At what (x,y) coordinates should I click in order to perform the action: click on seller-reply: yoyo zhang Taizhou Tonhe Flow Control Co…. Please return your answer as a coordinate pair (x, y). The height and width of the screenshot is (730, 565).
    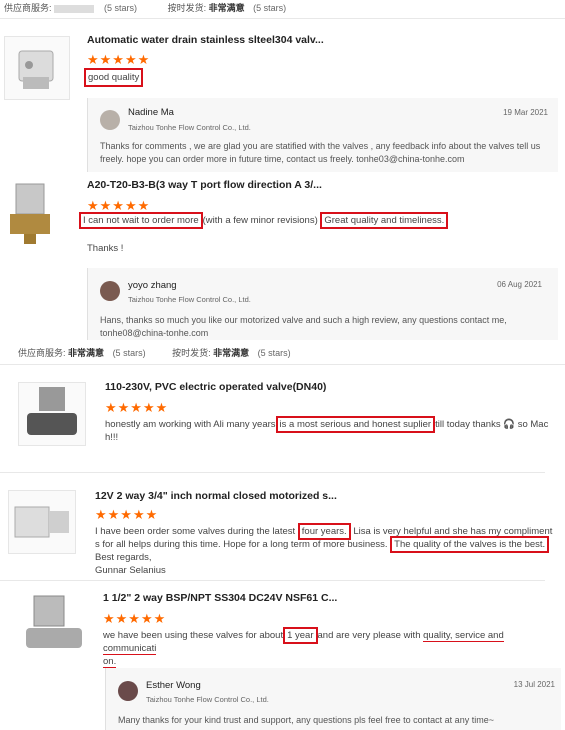
    Looking at the image, I should click on (322, 304).